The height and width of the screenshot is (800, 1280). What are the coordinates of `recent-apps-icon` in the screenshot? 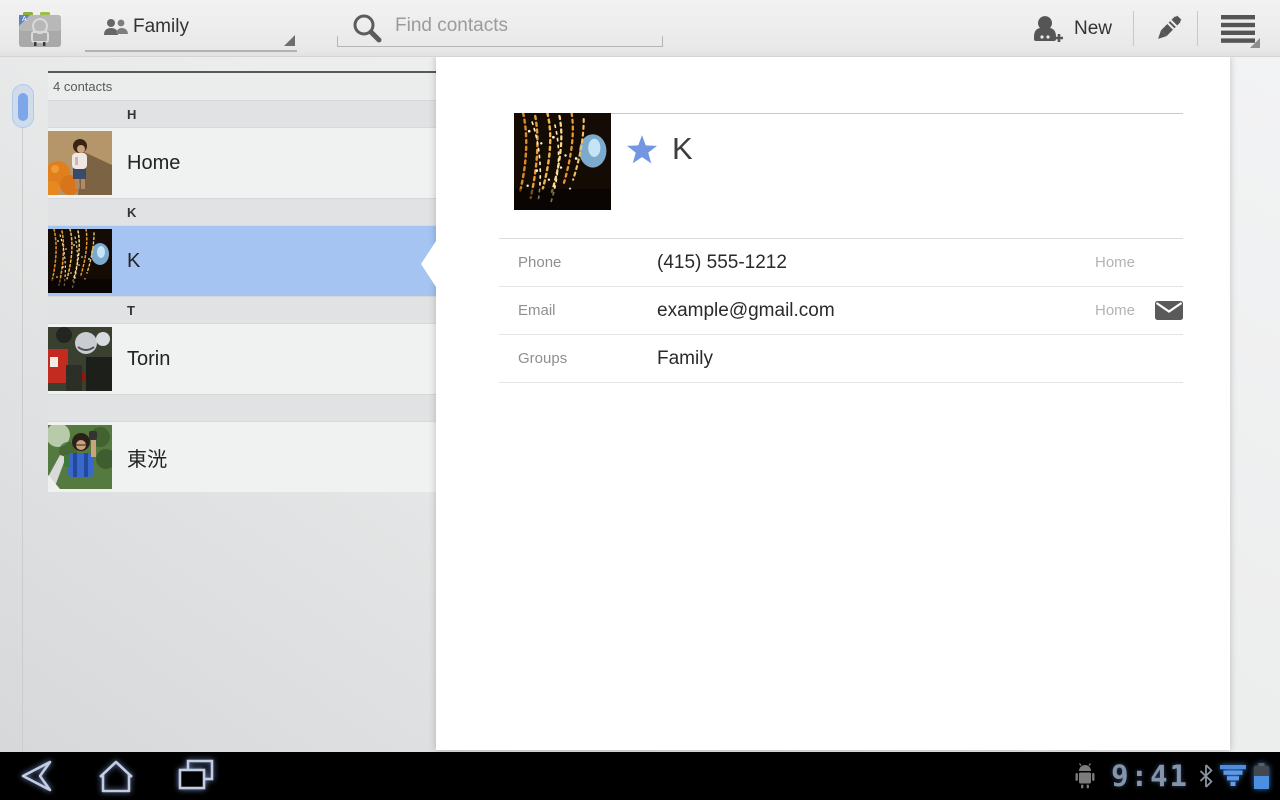 It's located at (196, 774).